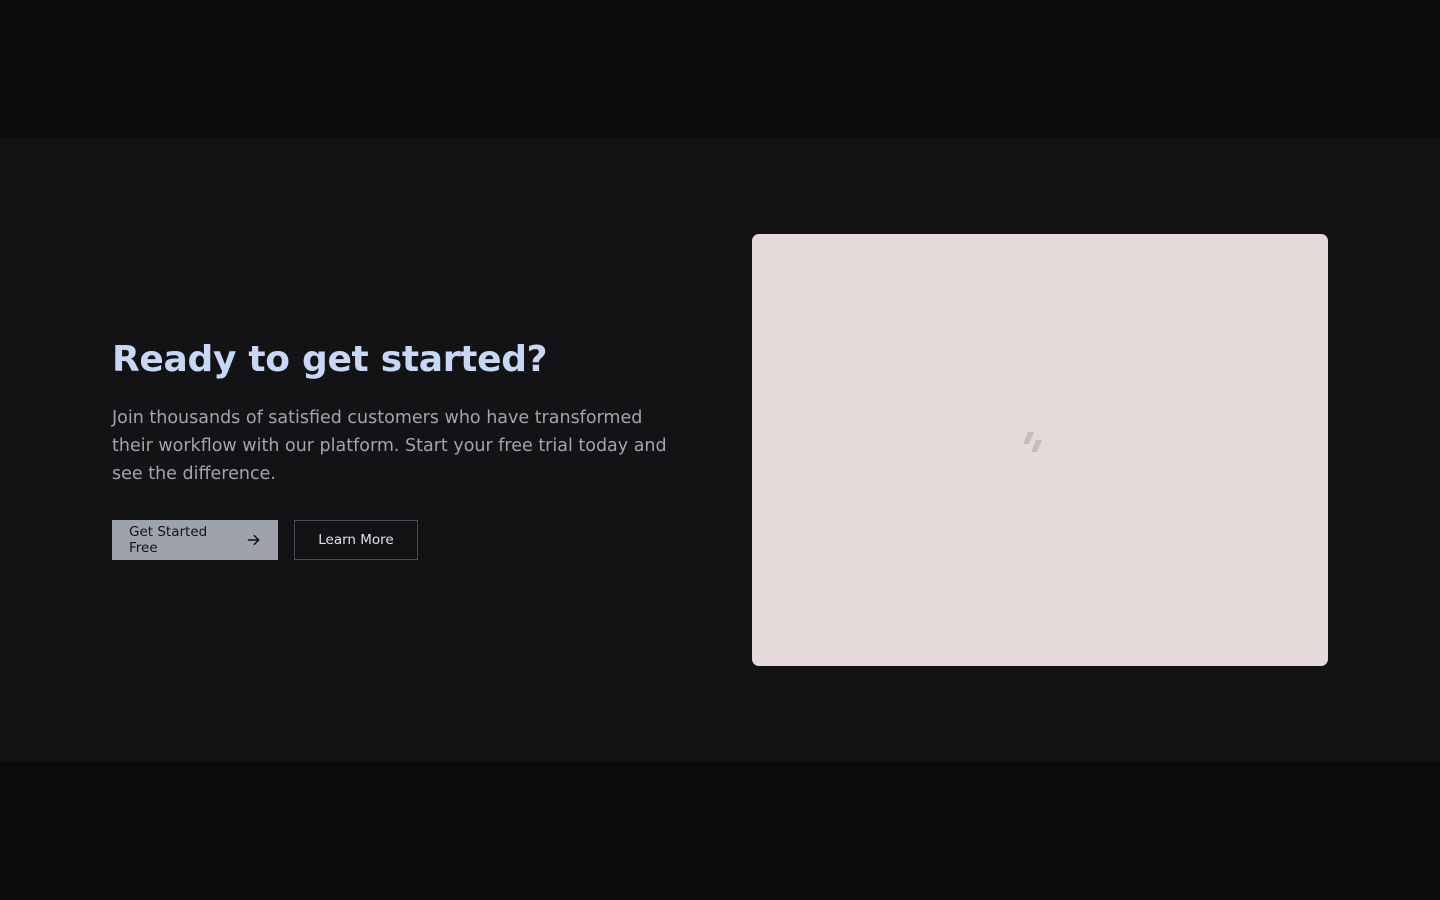 This screenshot has height=900, width=1440. What do you see at coordinates (1032, 442) in the screenshot?
I see `image-placeholder-icon` at bounding box center [1032, 442].